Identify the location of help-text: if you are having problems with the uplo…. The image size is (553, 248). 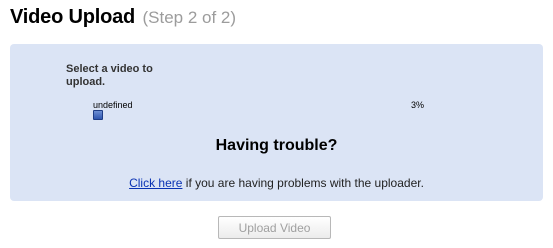
(303, 183).